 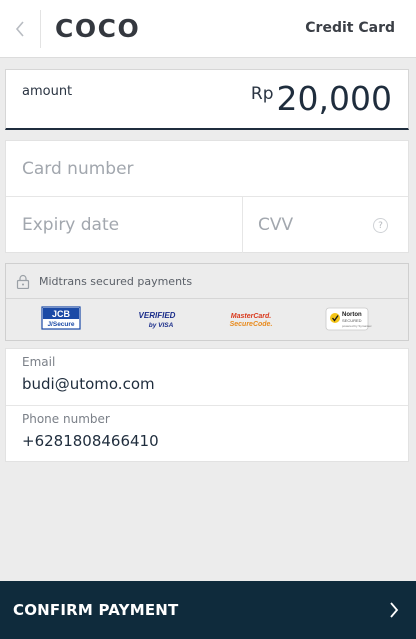 I want to click on header-divider, so click(x=40, y=29).